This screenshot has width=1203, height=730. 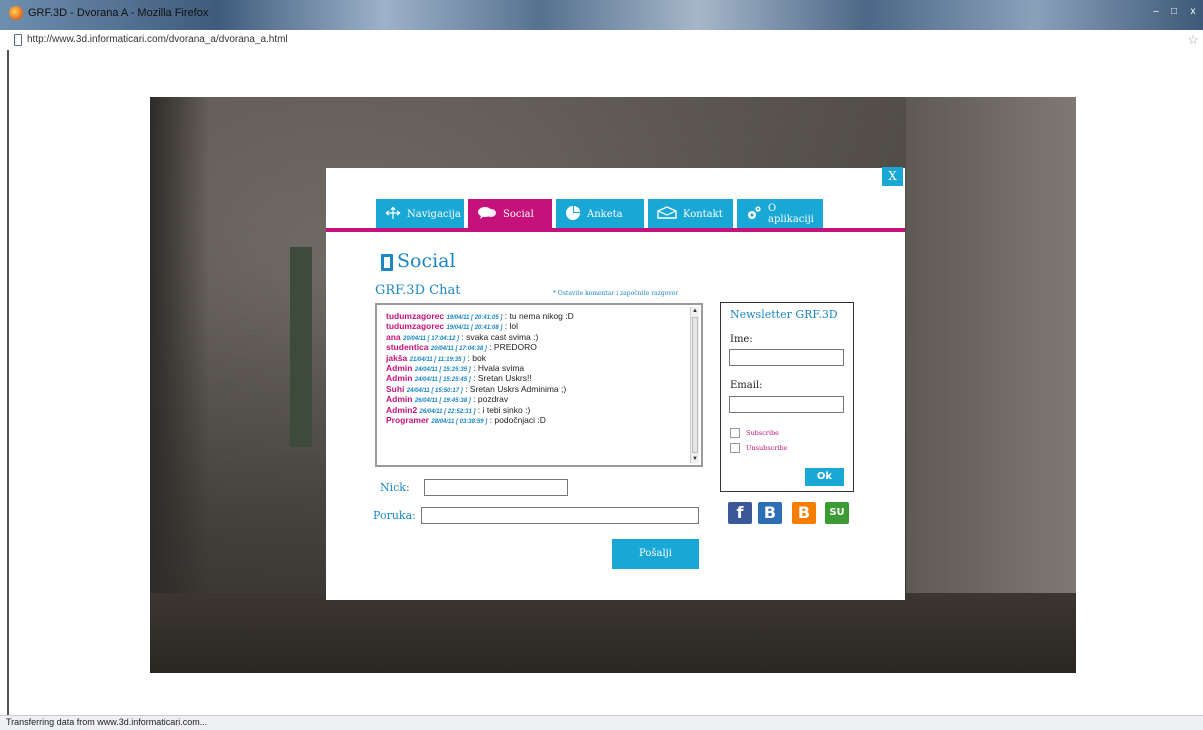 I want to click on pie-chart-icon, so click(x=573, y=214).